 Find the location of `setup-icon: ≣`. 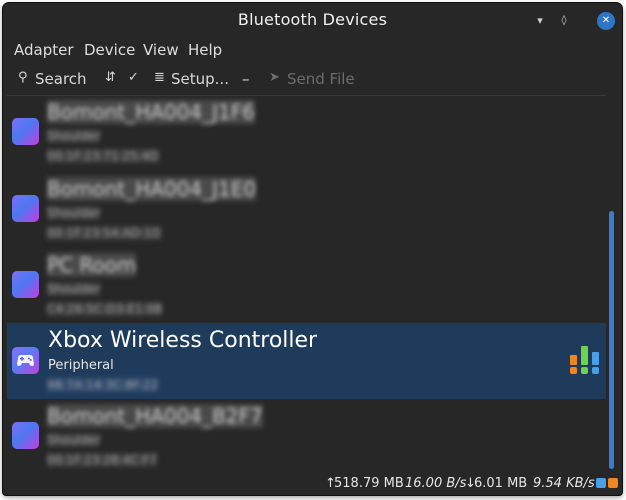

setup-icon: ≣ is located at coordinates (159, 77).